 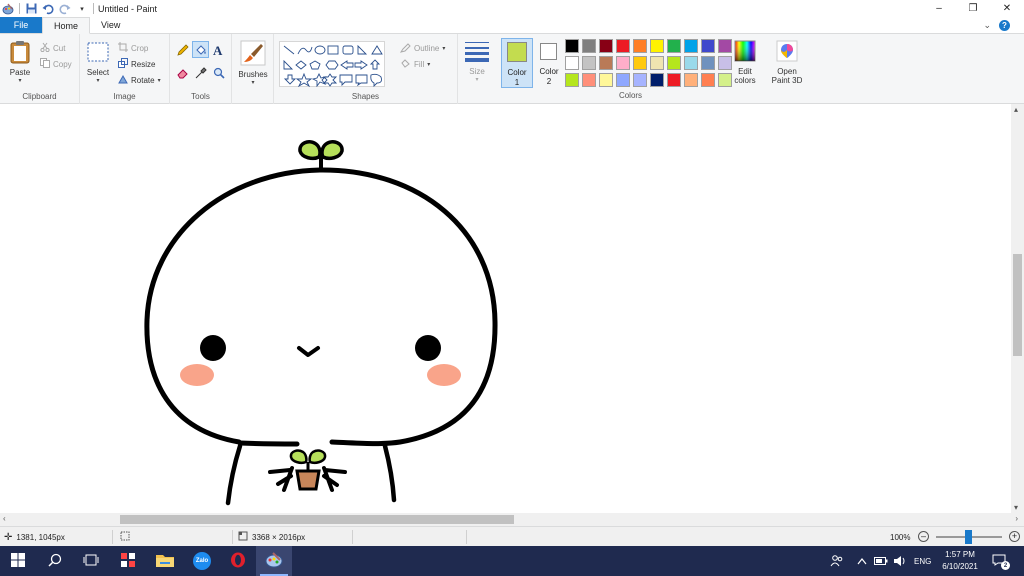 I want to click on zoom-slider-thumb, so click(x=968, y=537).